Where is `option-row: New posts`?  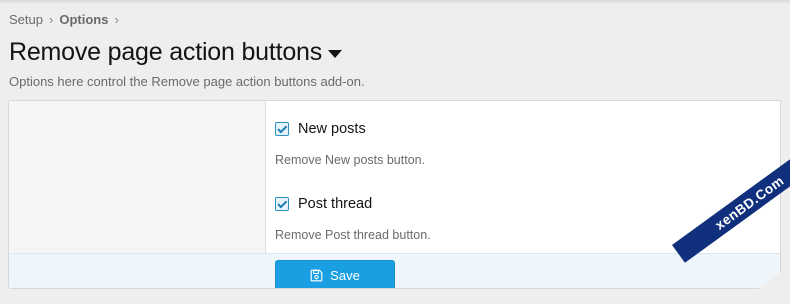
option-row: New posts is located at coordinates (350, 129).